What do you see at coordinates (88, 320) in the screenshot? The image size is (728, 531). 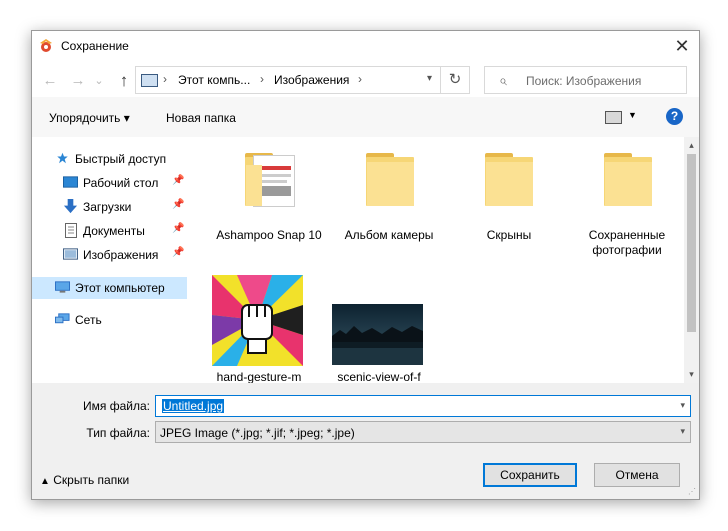 I see `sidebar-item-label: Сеть` at bounding box center [88, 320].